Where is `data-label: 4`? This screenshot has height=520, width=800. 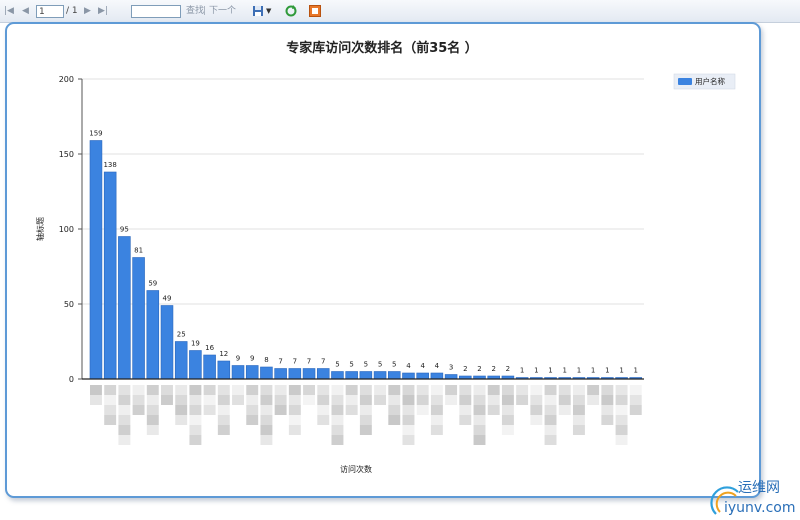
data-label: 4 is located at coordinates (422, 366).